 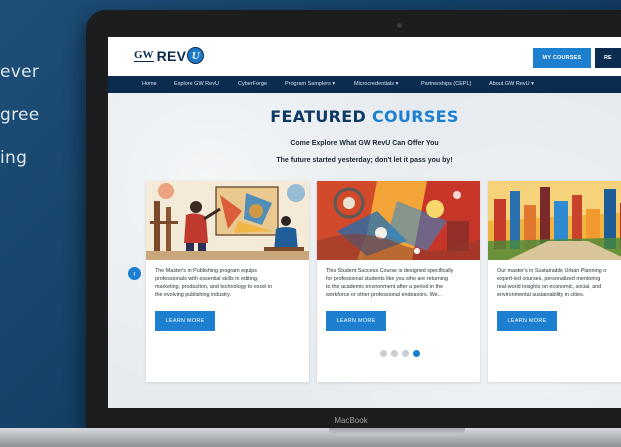 What do you see at coordinates (14, 158) in the screenshot?
I see `background-text-line-3: ing` at bounding box center [14, 158].